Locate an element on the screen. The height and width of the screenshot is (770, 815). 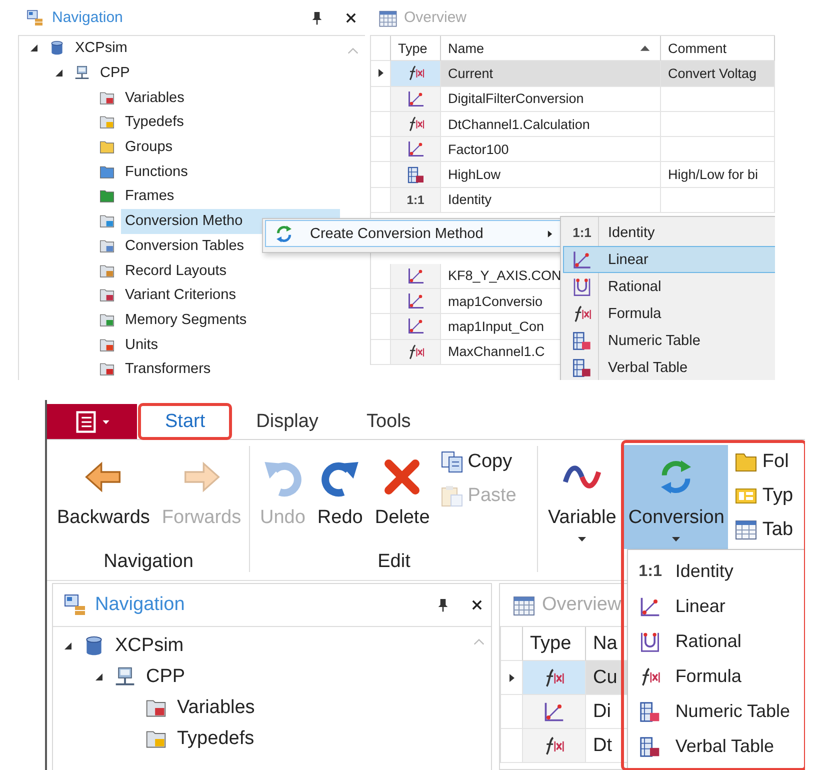
tree-item: Transformers is located at coordinates (168, 368).